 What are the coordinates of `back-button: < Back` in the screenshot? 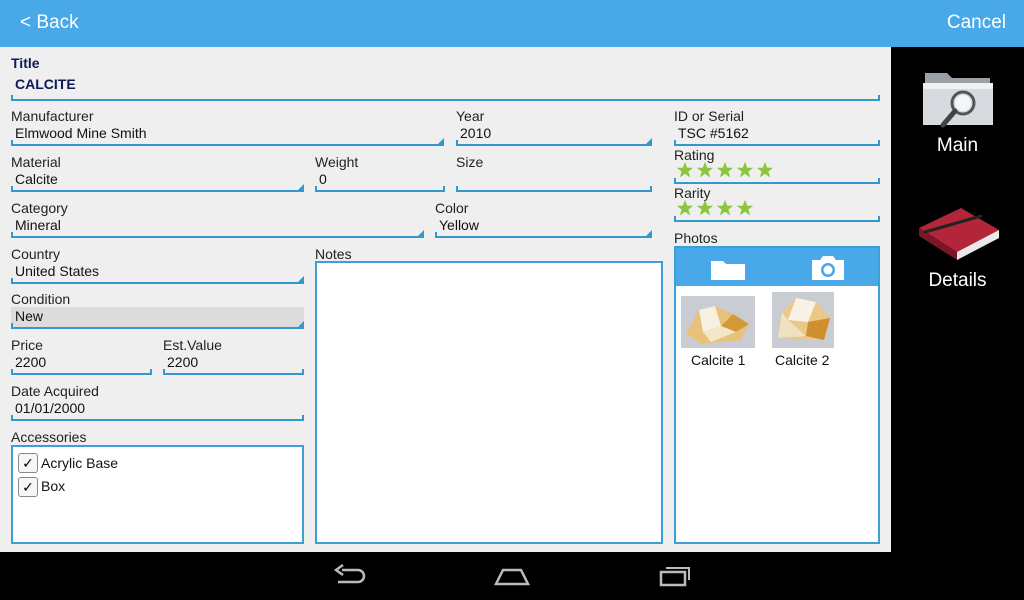 It's located at (49, 23).